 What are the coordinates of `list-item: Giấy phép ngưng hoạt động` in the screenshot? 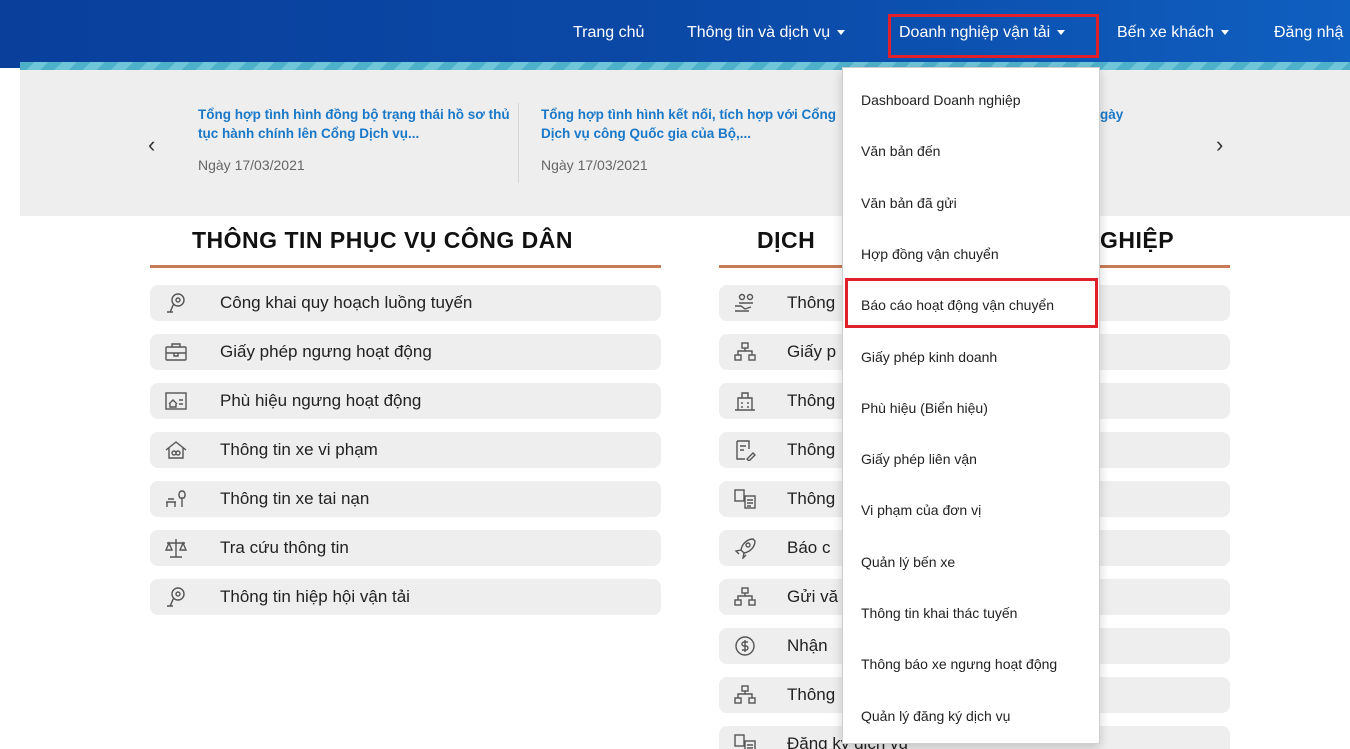 It's located at (405, 352).